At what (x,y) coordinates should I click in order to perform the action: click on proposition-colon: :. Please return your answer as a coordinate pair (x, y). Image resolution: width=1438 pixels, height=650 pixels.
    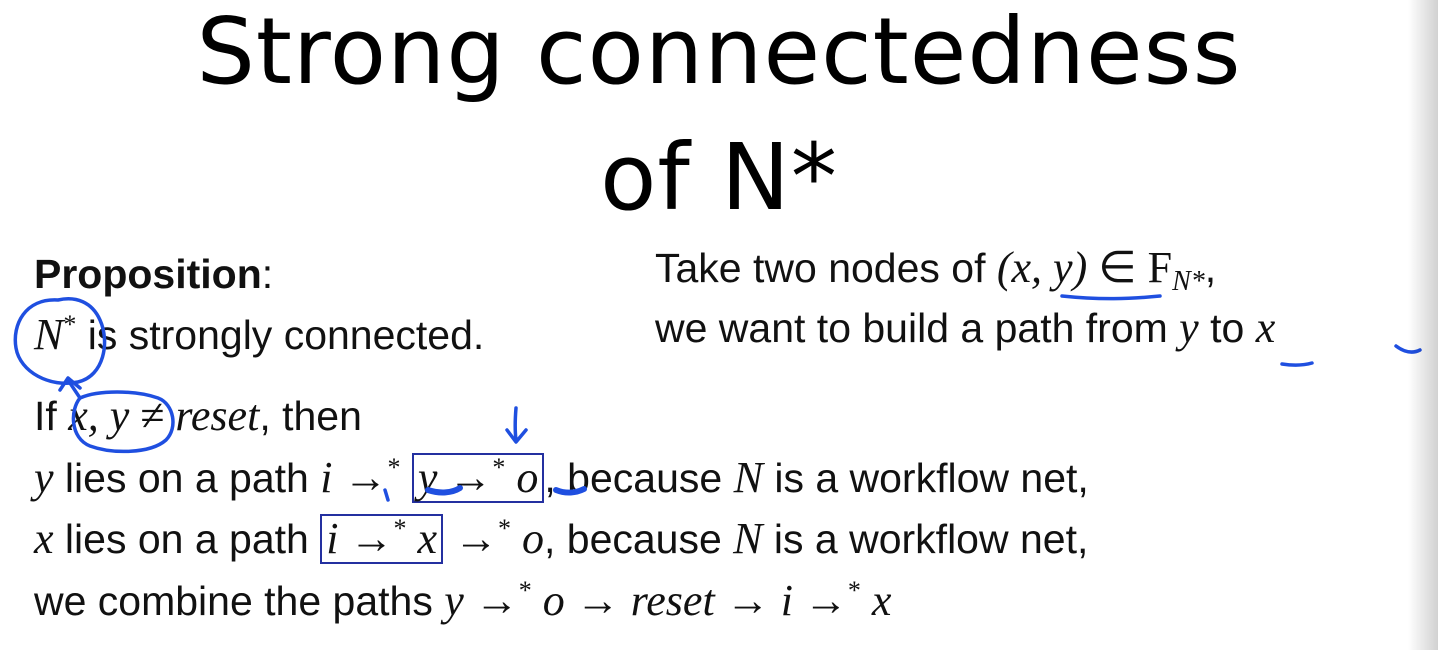
    Looking at the image, I should click on (267, 274).